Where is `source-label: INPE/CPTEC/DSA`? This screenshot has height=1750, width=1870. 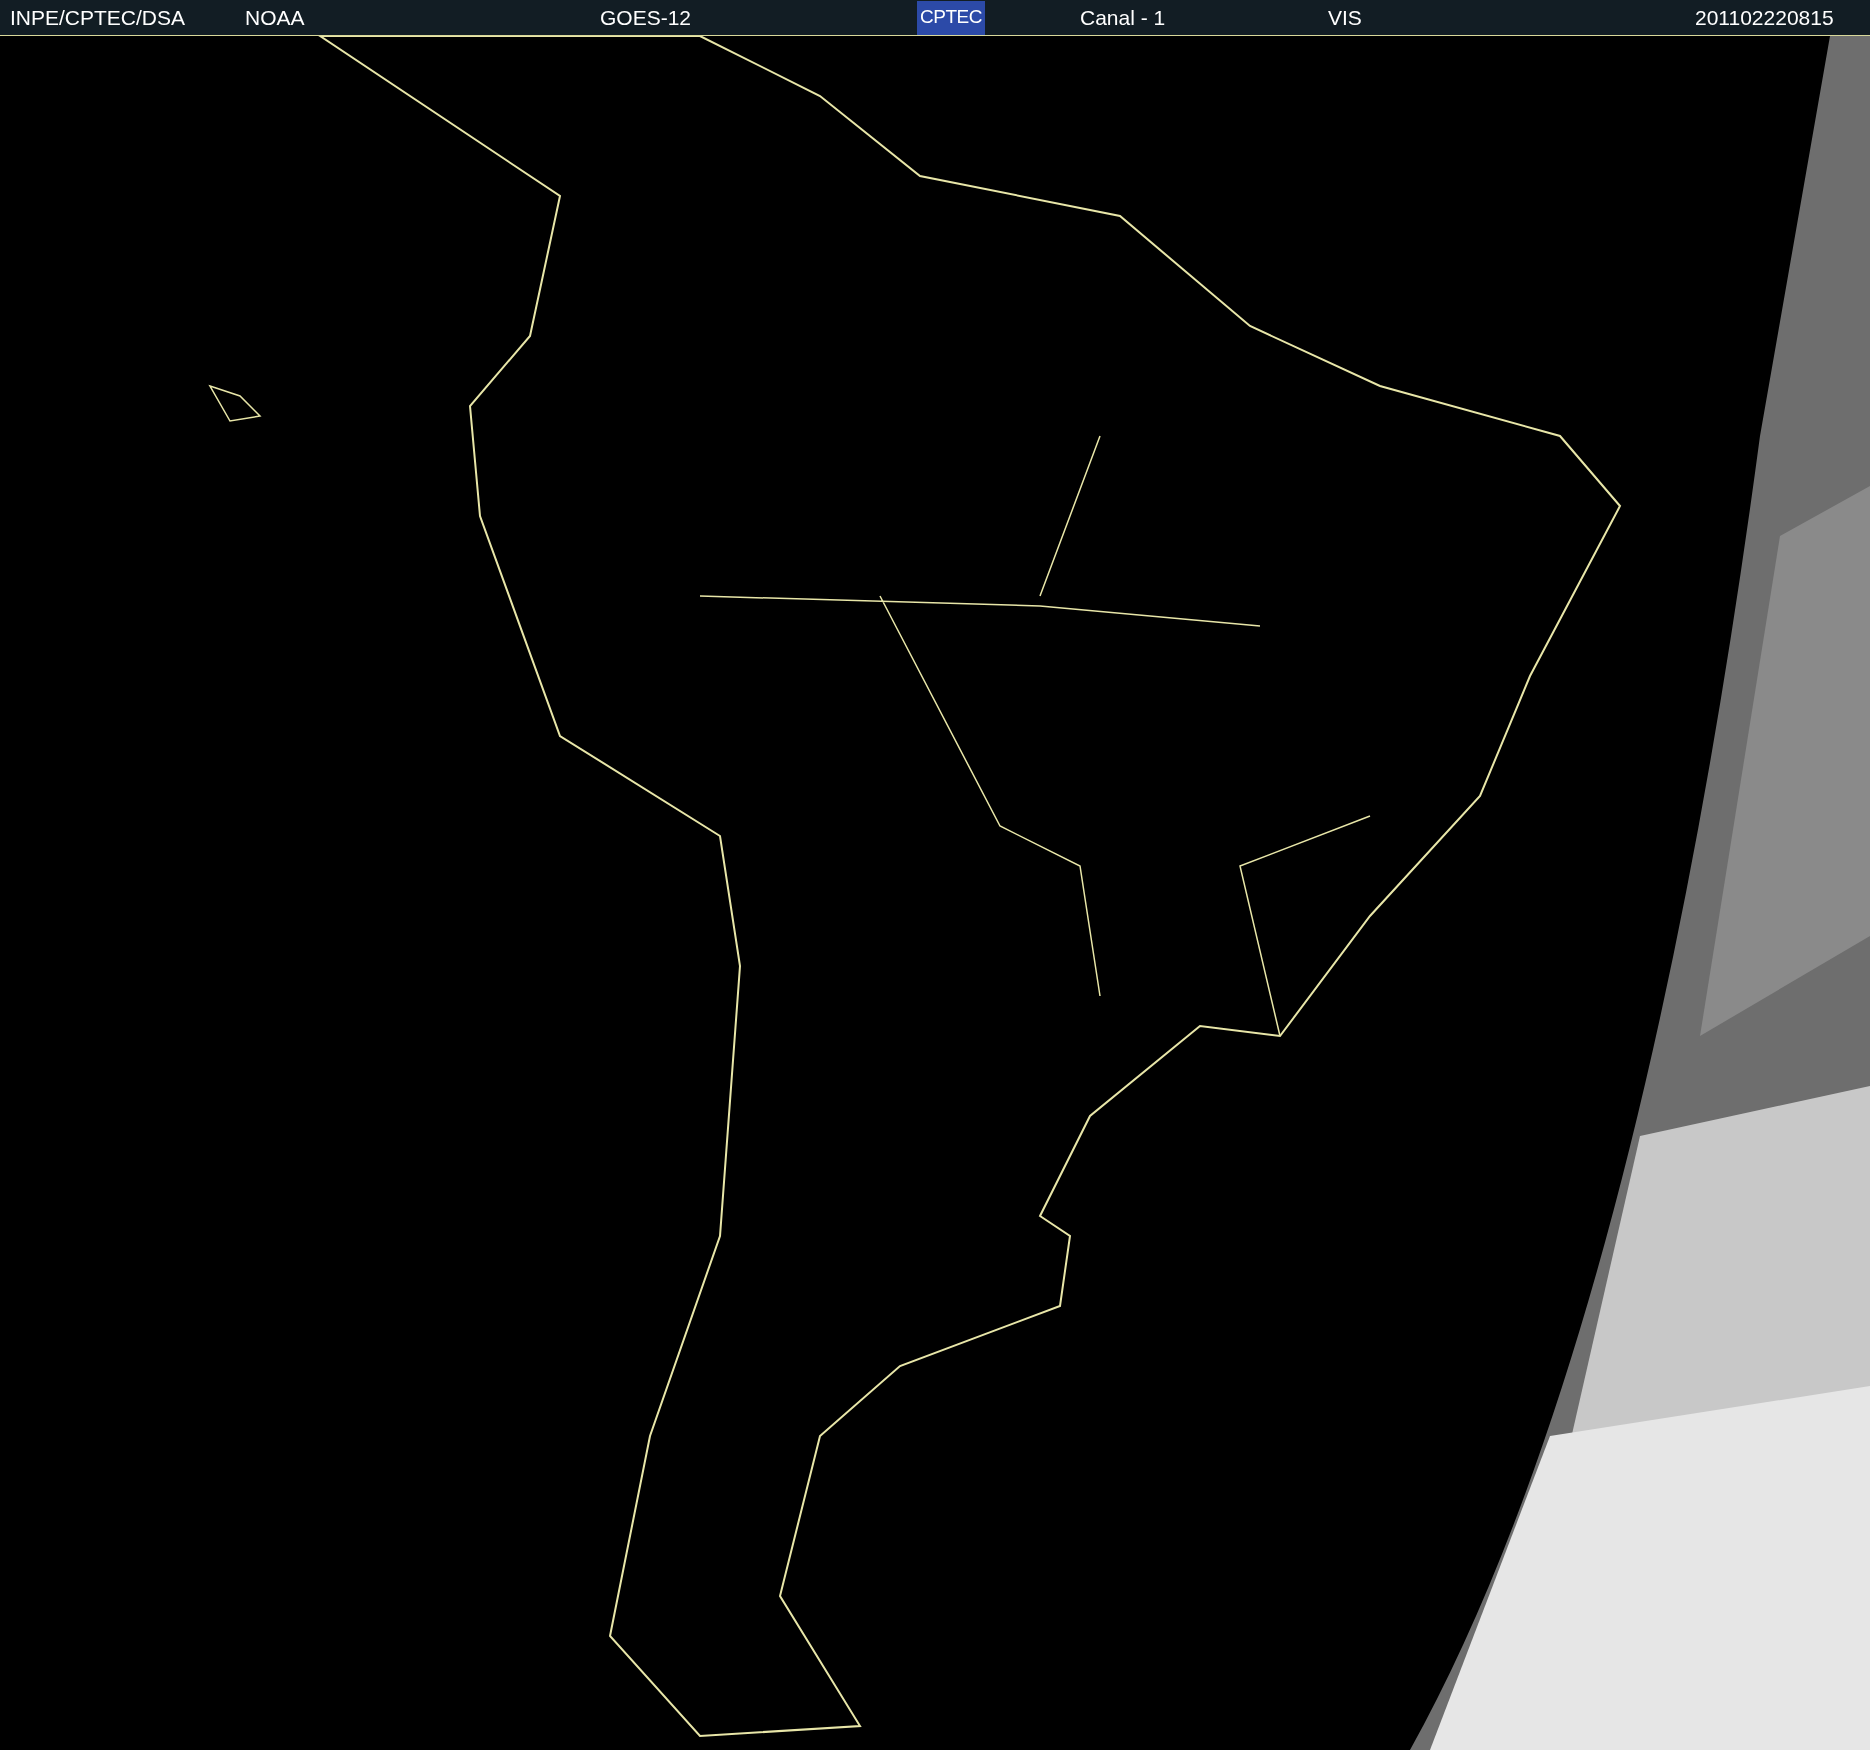 source-label: INPE/CPTEC/DSA is located at coordinates (98, 17).